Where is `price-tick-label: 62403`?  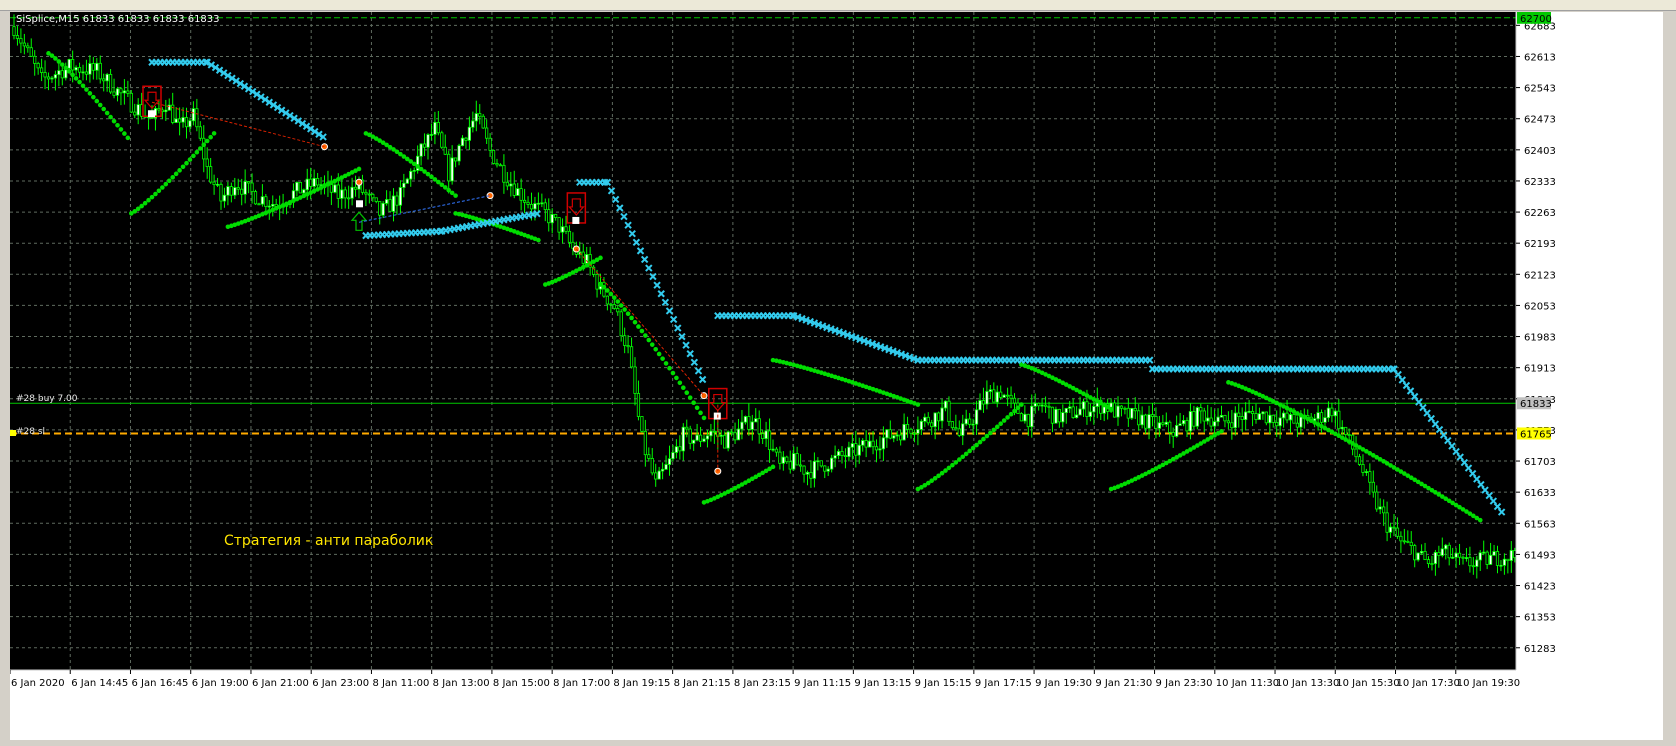 price-tick-label: 62403 is located at coordinates (1540, 151).